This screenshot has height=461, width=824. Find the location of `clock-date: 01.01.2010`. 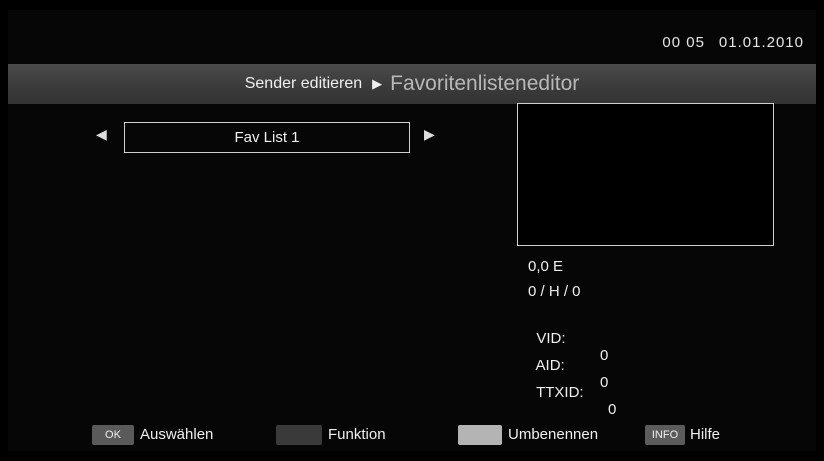

clock-date: 01.01.2010 is located at coordinates (761, 42).